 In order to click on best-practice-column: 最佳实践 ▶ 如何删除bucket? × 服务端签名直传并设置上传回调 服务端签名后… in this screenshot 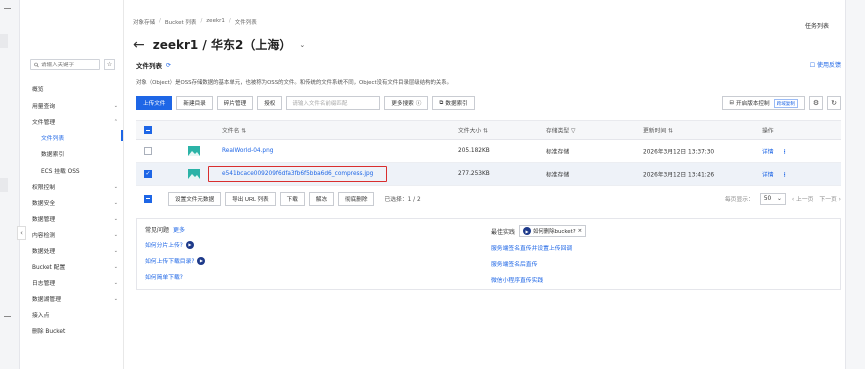, I will do `click(539, 258)`.